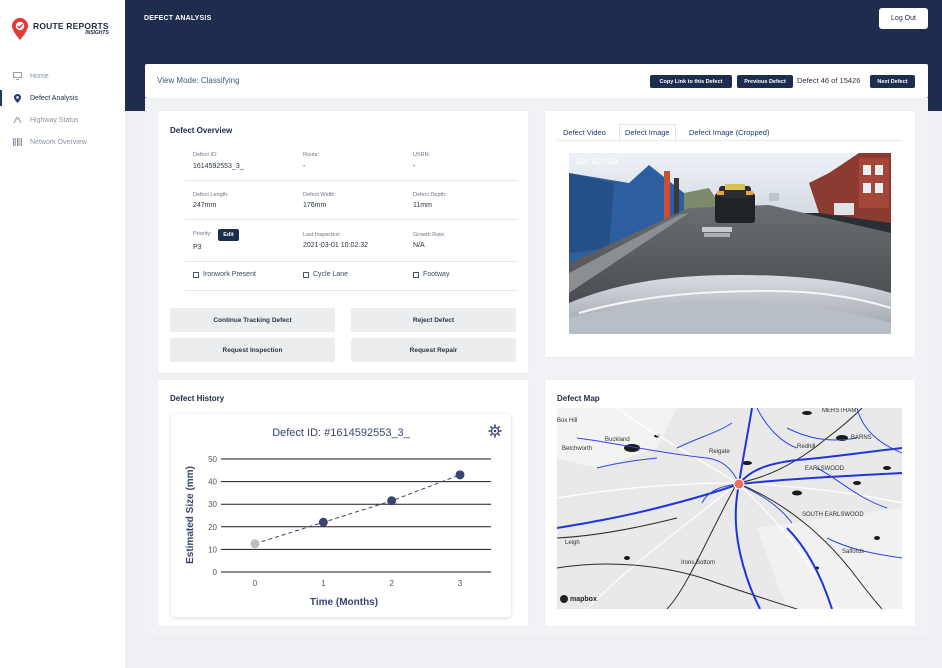 This screenshot has height=668, width=942. Describe the element at coordinates (215, 572) in the screenshot. I see `y-tick-label: 0` at that location.